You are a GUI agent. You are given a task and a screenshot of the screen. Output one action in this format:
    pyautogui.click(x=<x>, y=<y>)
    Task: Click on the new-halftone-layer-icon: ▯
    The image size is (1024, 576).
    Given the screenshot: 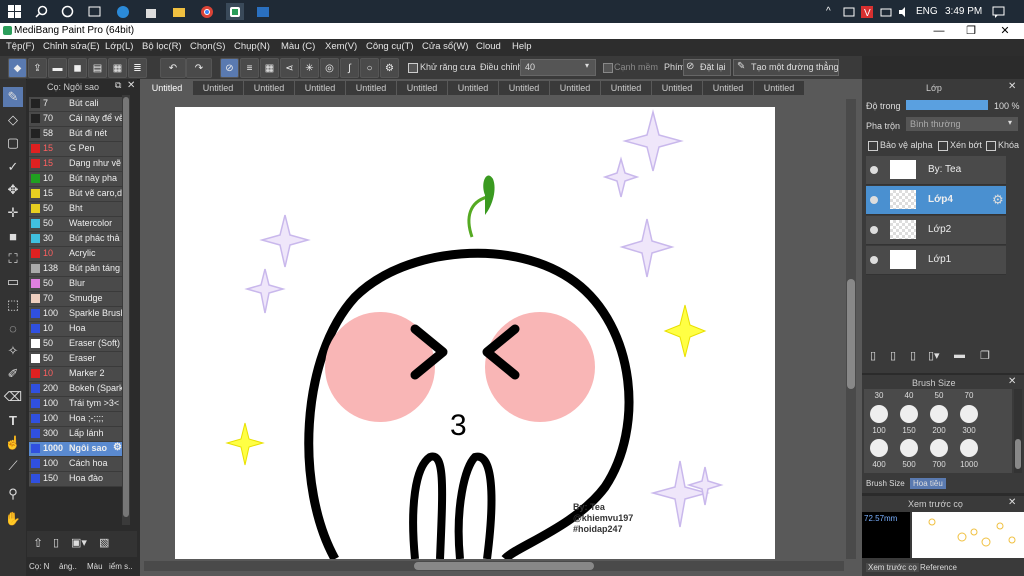 What is the action you would take?
    pyautogui.click(x=893, y=355)
    